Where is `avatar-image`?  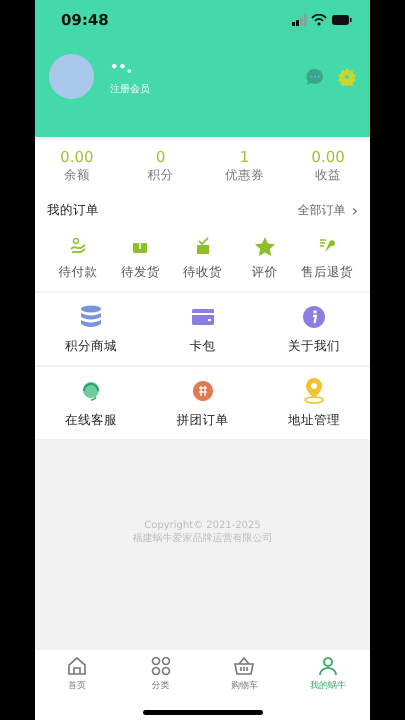
avatar-image is located at coordinates (71, 76).